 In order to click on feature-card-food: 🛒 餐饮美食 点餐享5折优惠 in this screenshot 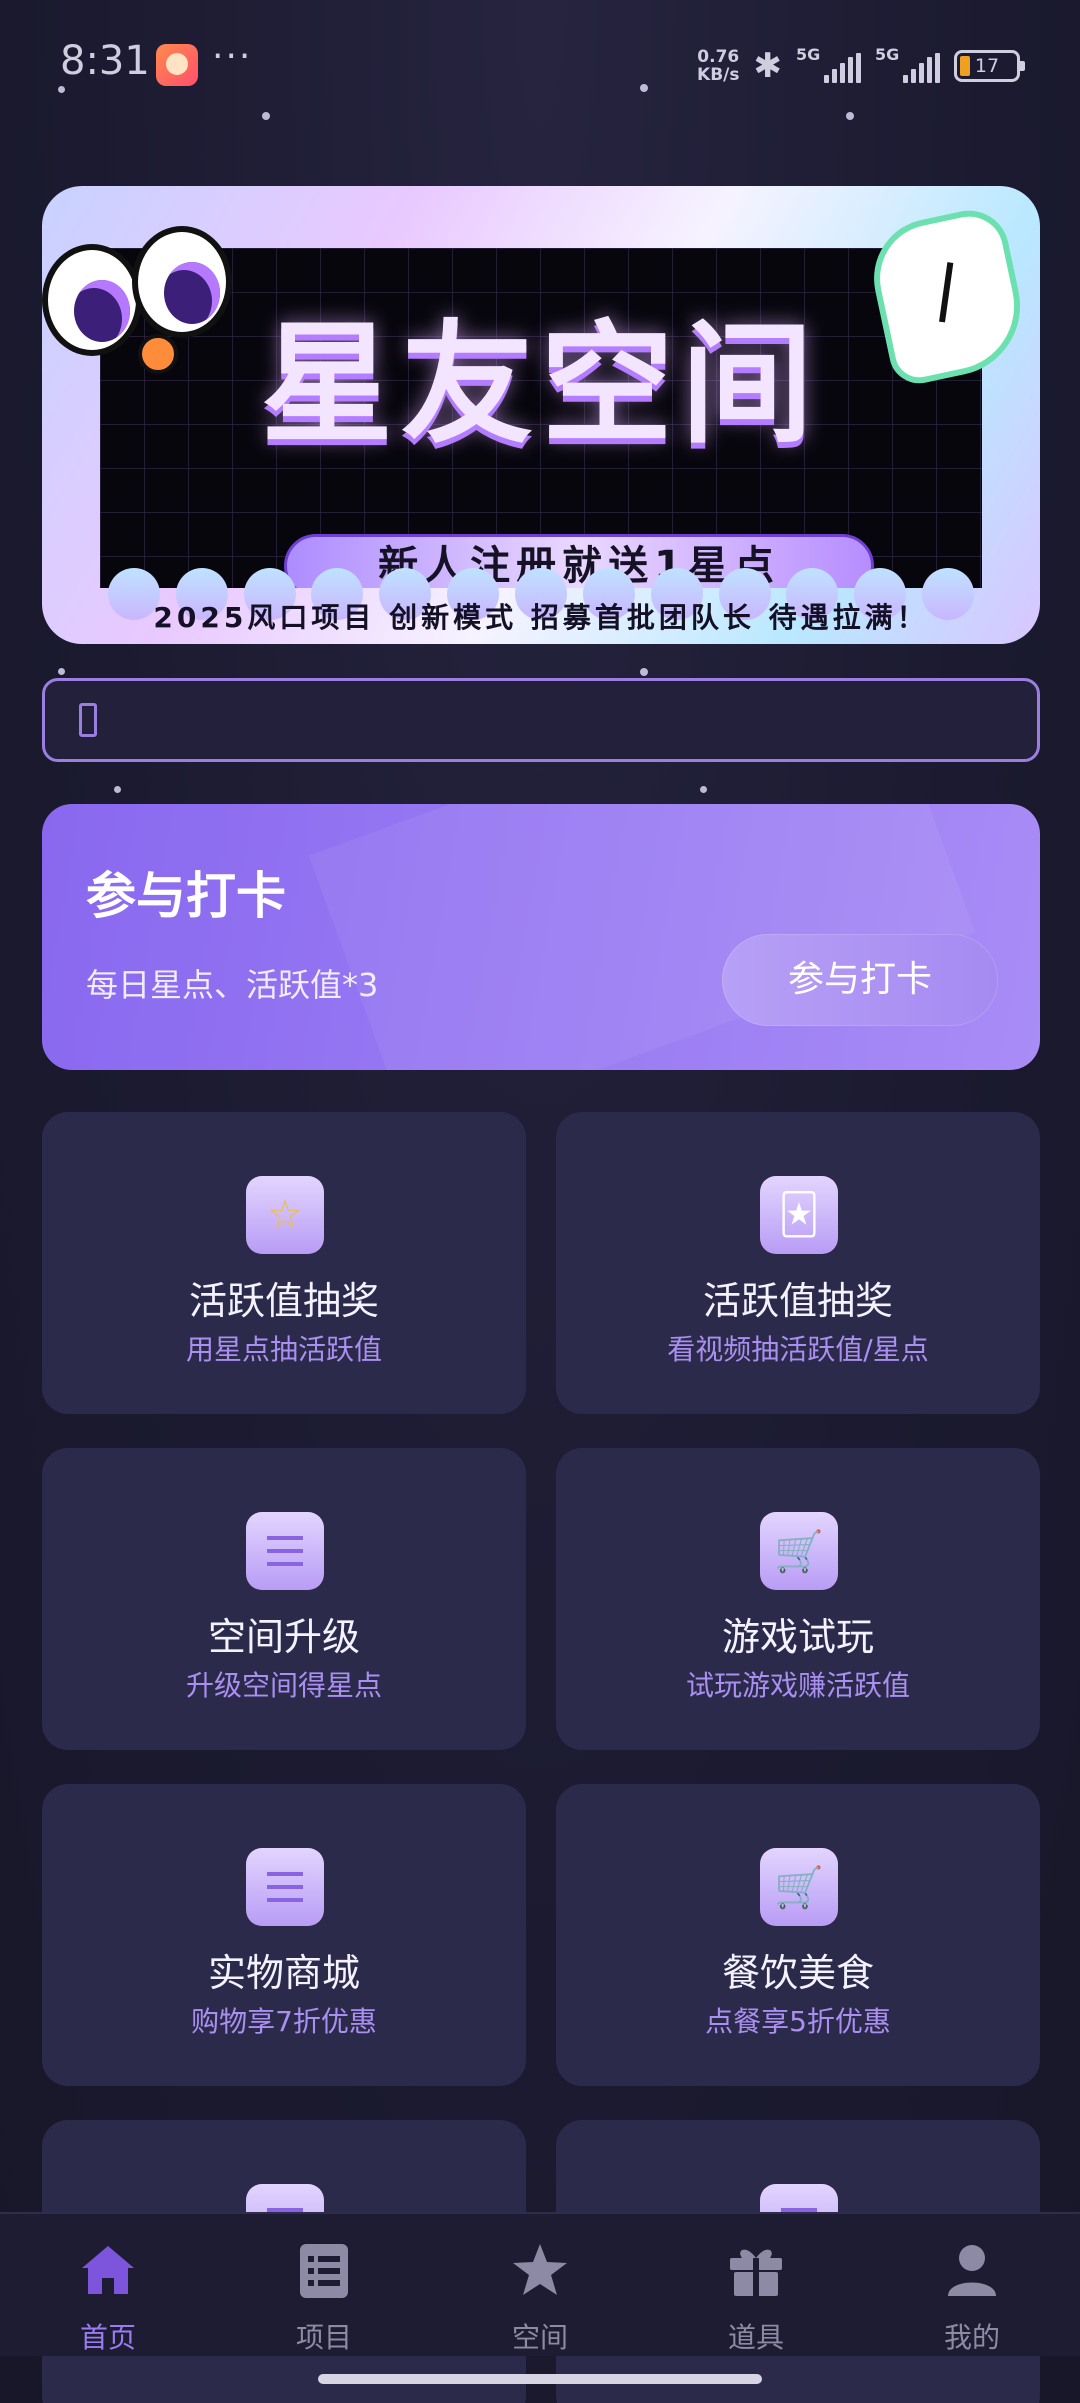, I will do `click(798, 1935)`.